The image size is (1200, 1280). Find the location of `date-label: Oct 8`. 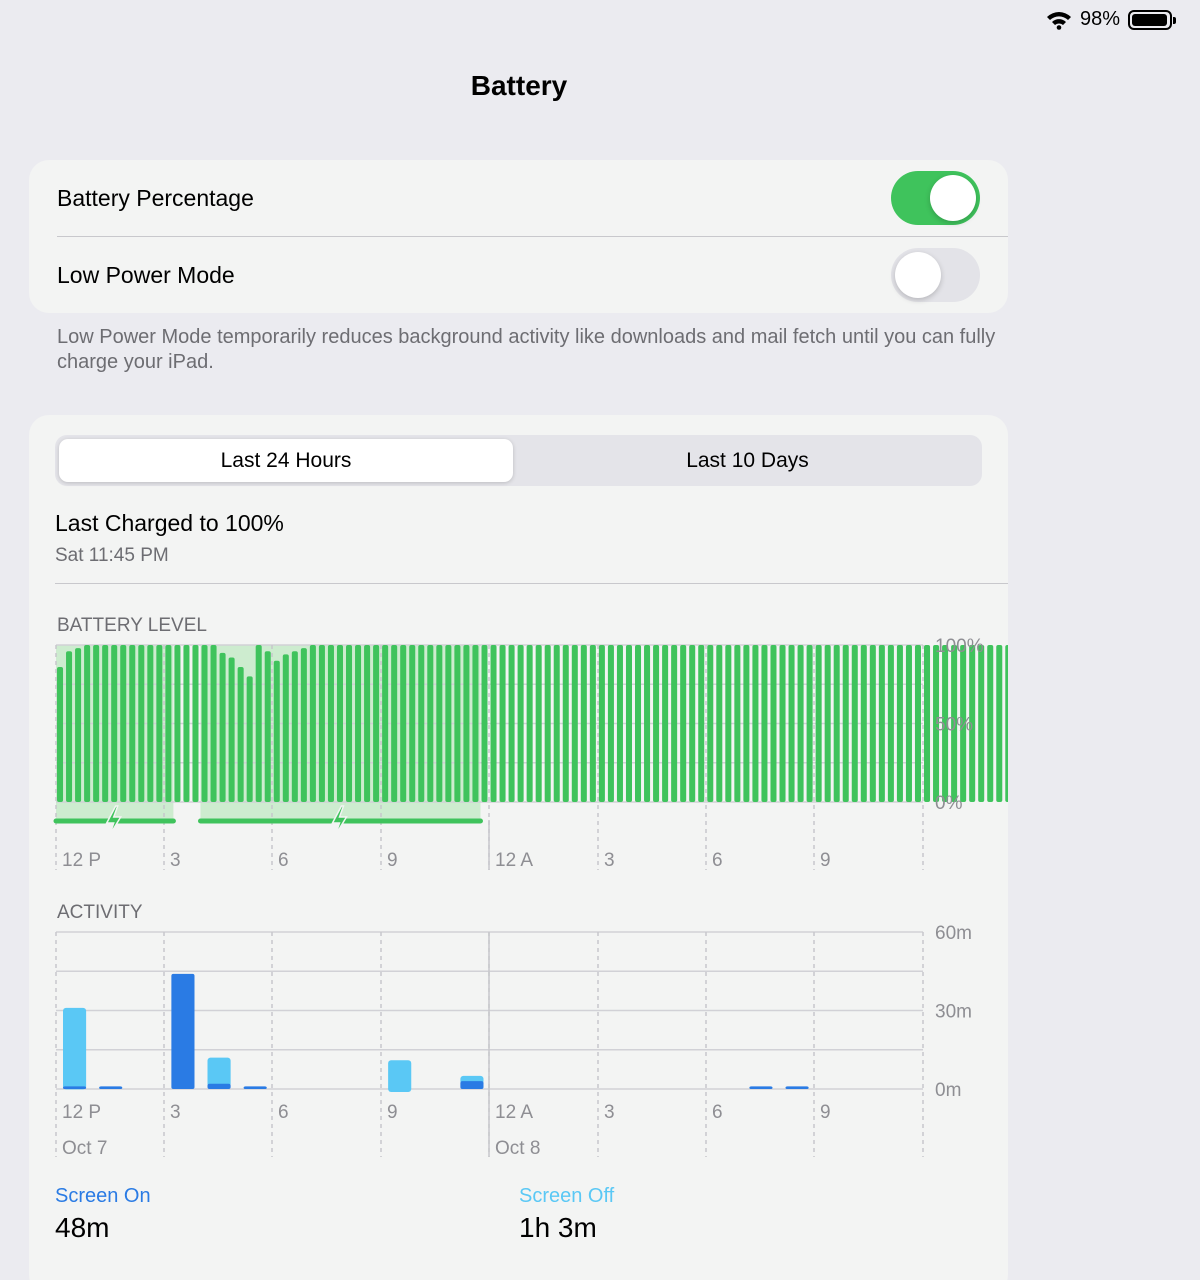

date-label: Oct 8 is located at coordinates (517, 1148).